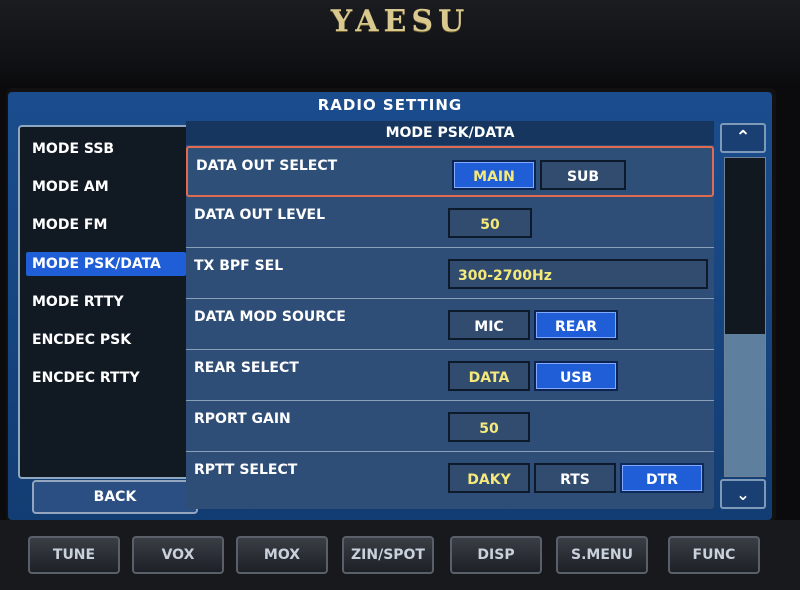  I want to click on brand-logo: YAESU, so click(400, 21).